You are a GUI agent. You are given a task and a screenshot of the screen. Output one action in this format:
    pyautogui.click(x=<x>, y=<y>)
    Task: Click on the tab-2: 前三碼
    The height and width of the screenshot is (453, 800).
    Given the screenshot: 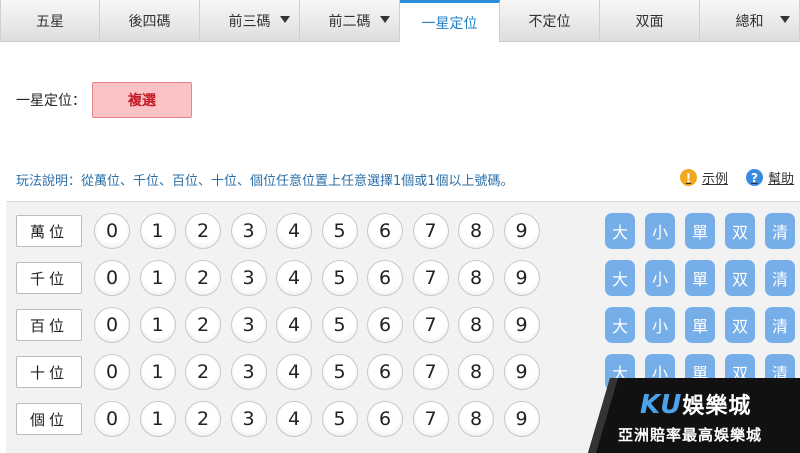 What is the action you would take?
    pyautogui.click(x=250, y=20)
    